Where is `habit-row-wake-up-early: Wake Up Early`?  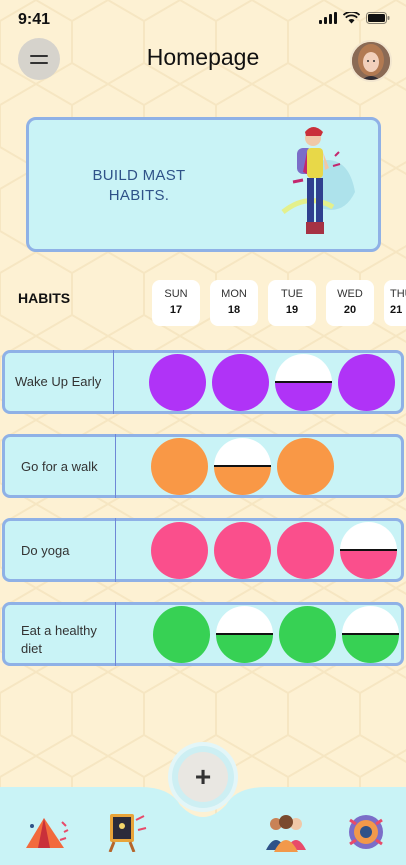
habit-row-wake-up-early: Wake Up Early is located at coordinates (203, 382).